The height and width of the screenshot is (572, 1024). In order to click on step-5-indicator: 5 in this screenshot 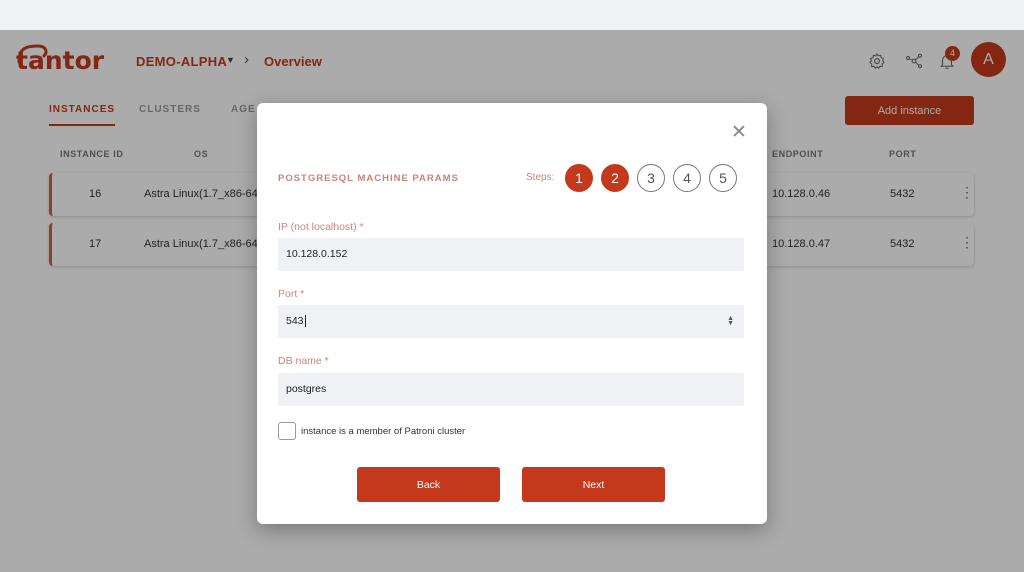, I will do `click(723, 178)`.